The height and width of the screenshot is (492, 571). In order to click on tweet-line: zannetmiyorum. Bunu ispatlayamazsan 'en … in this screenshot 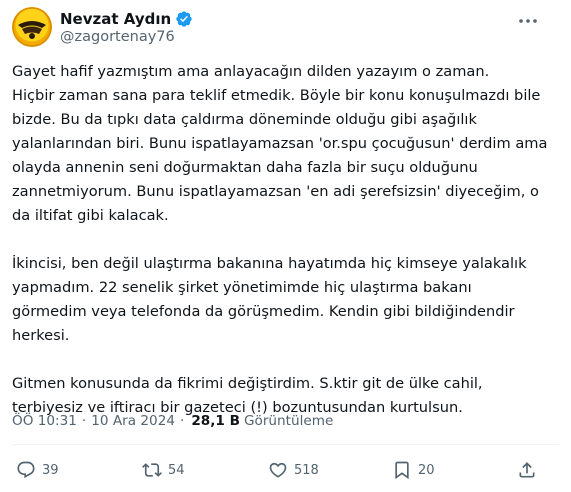, I will do `click(275, 191)`.